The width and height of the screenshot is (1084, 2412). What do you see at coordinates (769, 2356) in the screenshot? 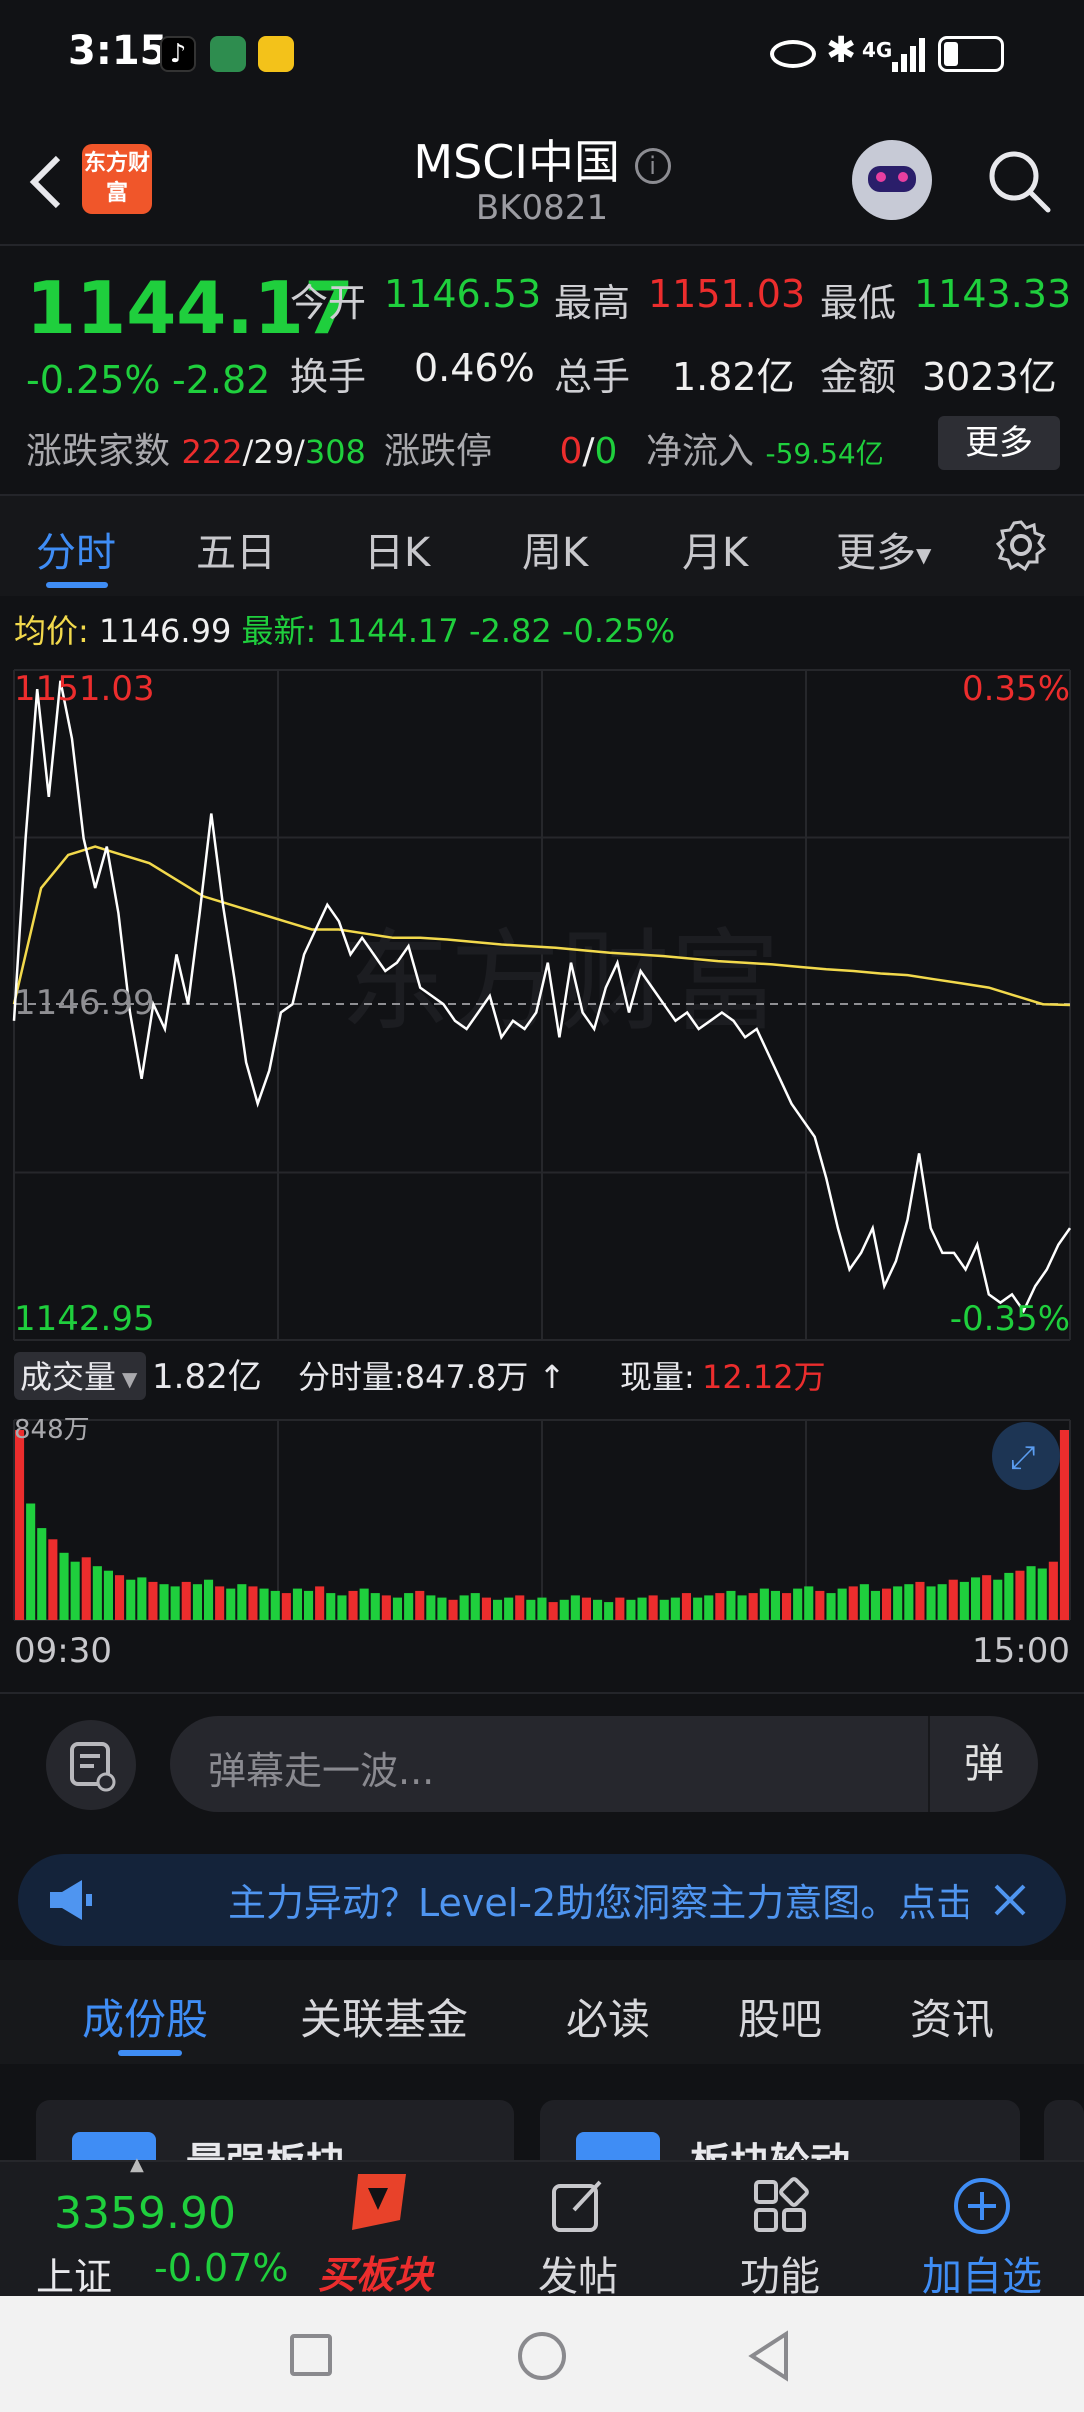
I see `back-nav-icon` at bounding box center [769, 2356].